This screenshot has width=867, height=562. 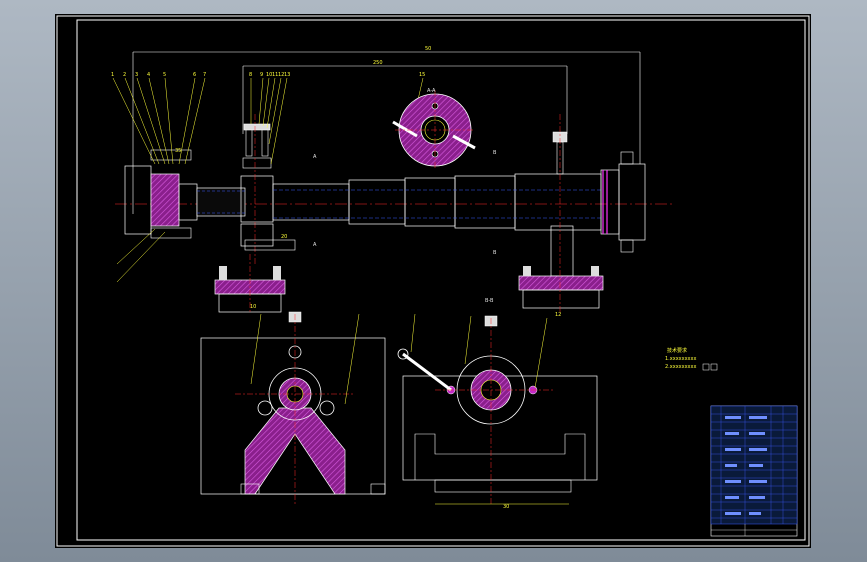 I want to click on upper-dimension-label: 250, so click(x=378, y=63).